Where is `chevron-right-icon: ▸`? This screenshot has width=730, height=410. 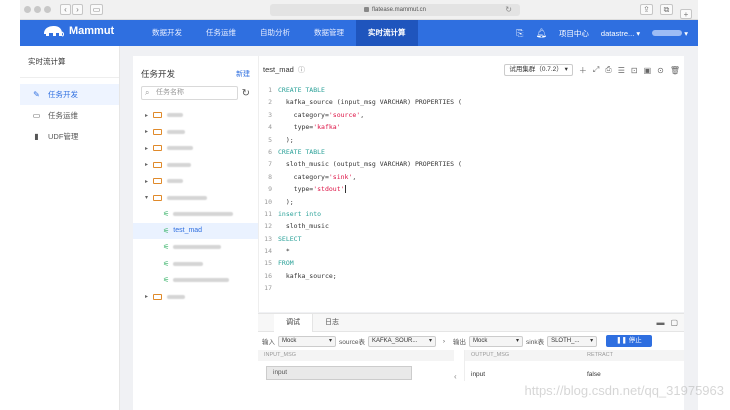 chevron-right-icon: ▸ is located at coordinates (147, 115).